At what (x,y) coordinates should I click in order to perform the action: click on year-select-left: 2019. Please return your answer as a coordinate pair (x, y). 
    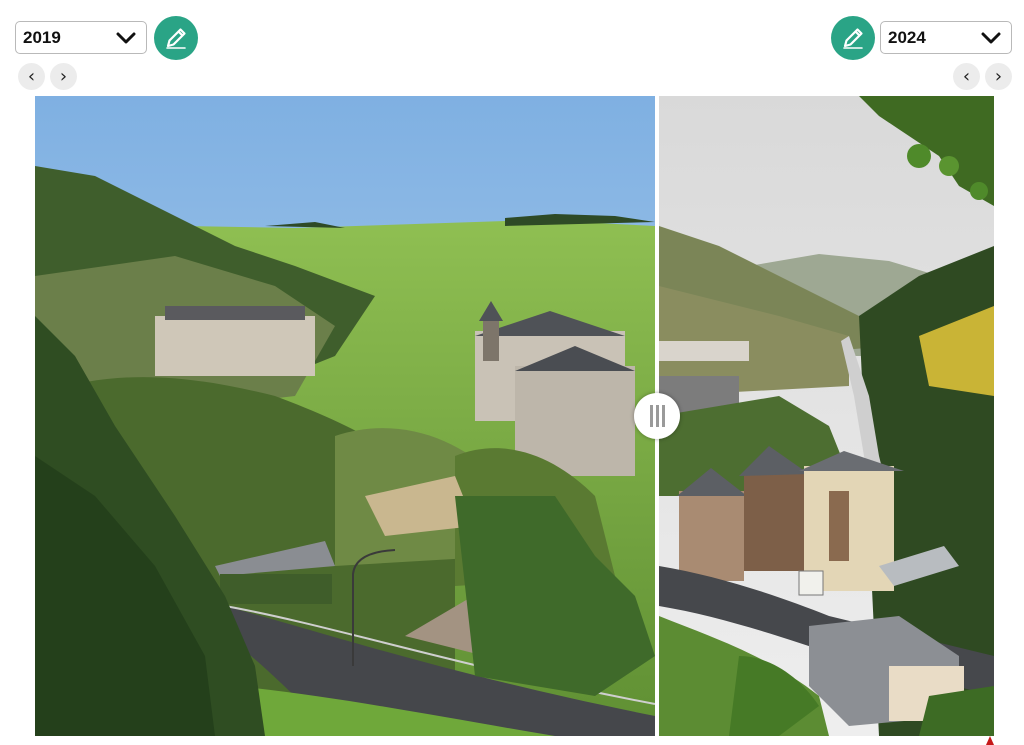
    Looking at the image, I should click on (81, 37).